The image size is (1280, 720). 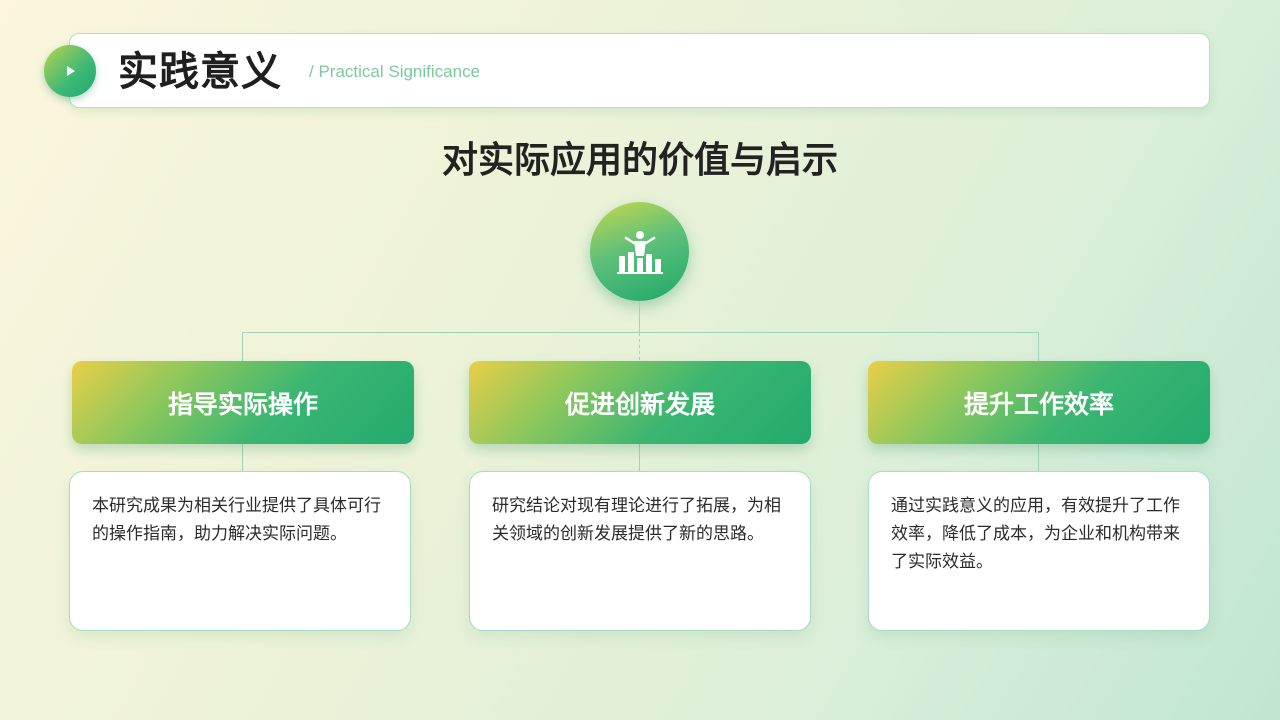 I want to click on presentation-chart-icon, so click(x=639, y=252).